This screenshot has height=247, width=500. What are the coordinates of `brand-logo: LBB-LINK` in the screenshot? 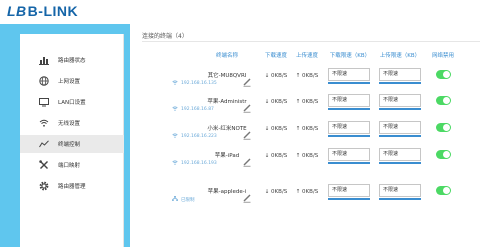 It's located at (43, 11).